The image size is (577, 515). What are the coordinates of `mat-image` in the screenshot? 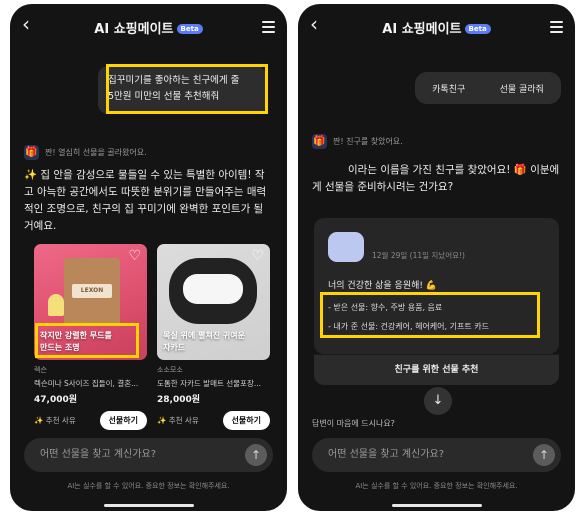 It's located at (213, 291).